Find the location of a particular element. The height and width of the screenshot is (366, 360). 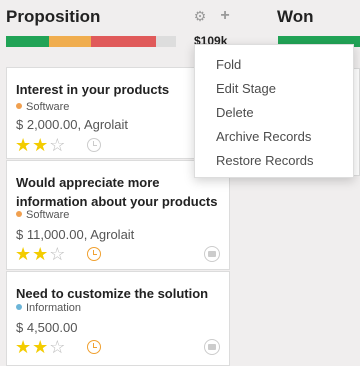

menu-item-fold: Fold is located at coordinates (274, 65).